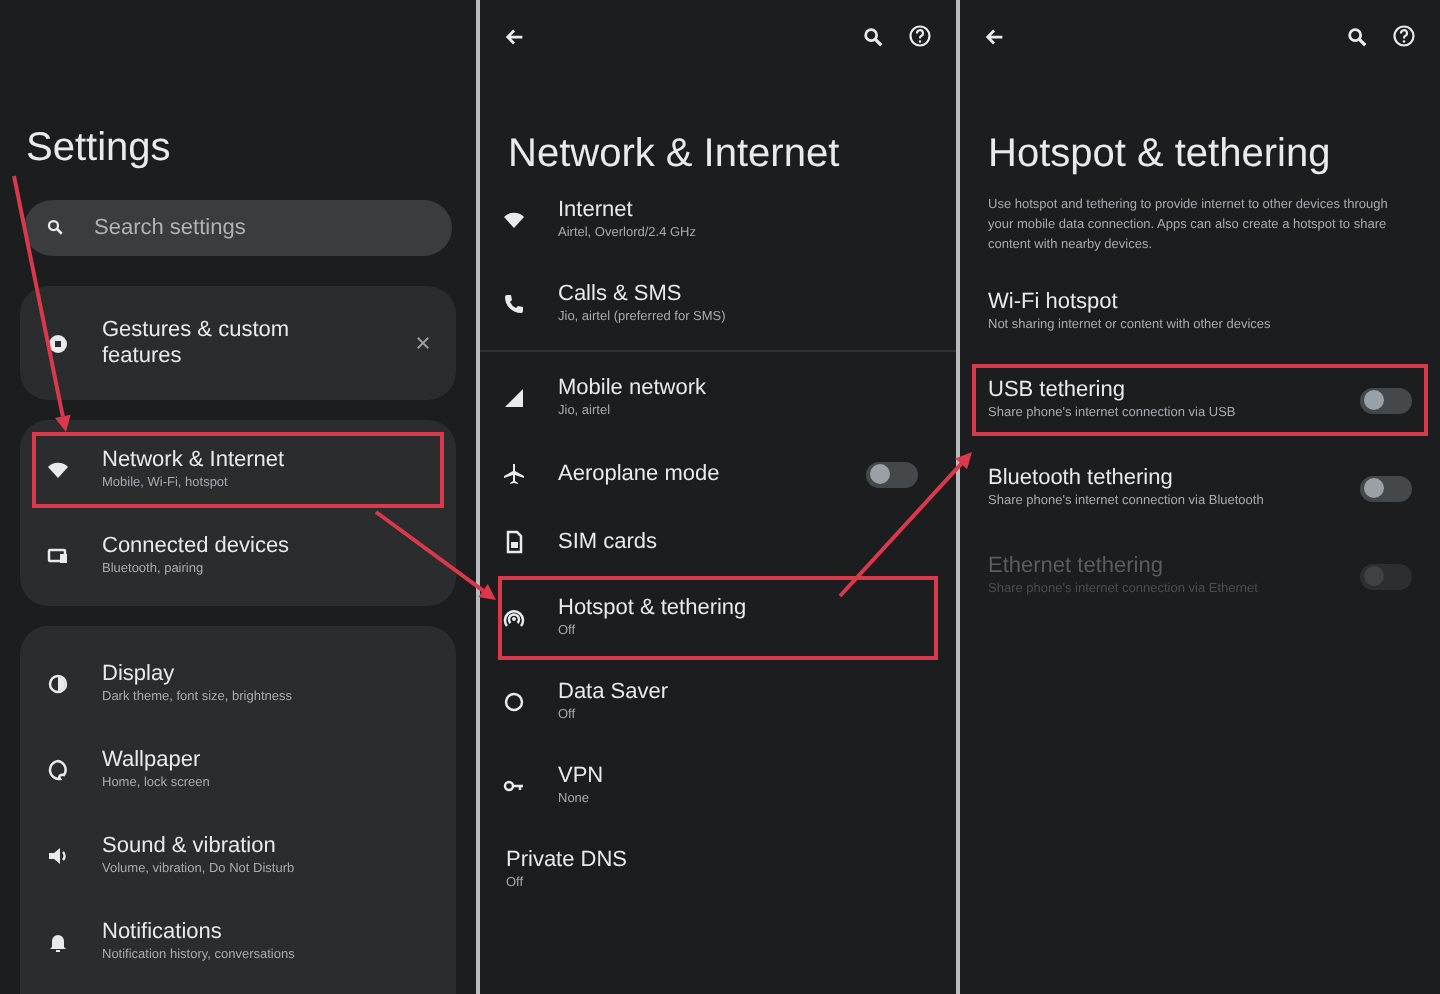  I want to click on item-title: Display, so click(139, 675).